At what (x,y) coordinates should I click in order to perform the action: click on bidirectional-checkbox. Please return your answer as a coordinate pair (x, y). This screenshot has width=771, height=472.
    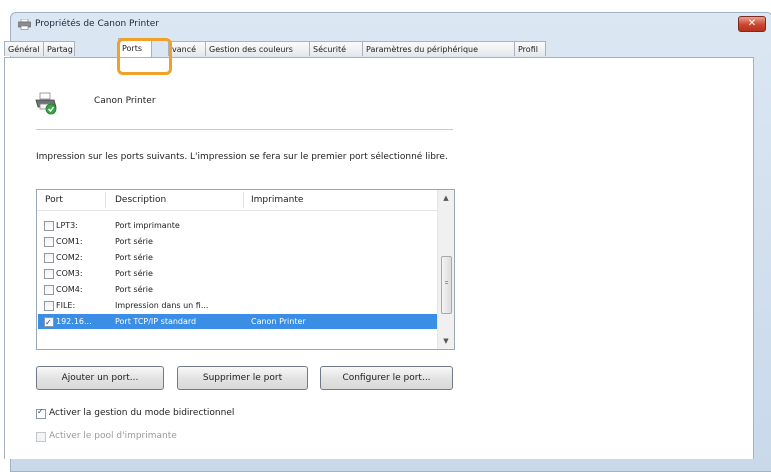
    Looking at the image, I should click on (41, 413).